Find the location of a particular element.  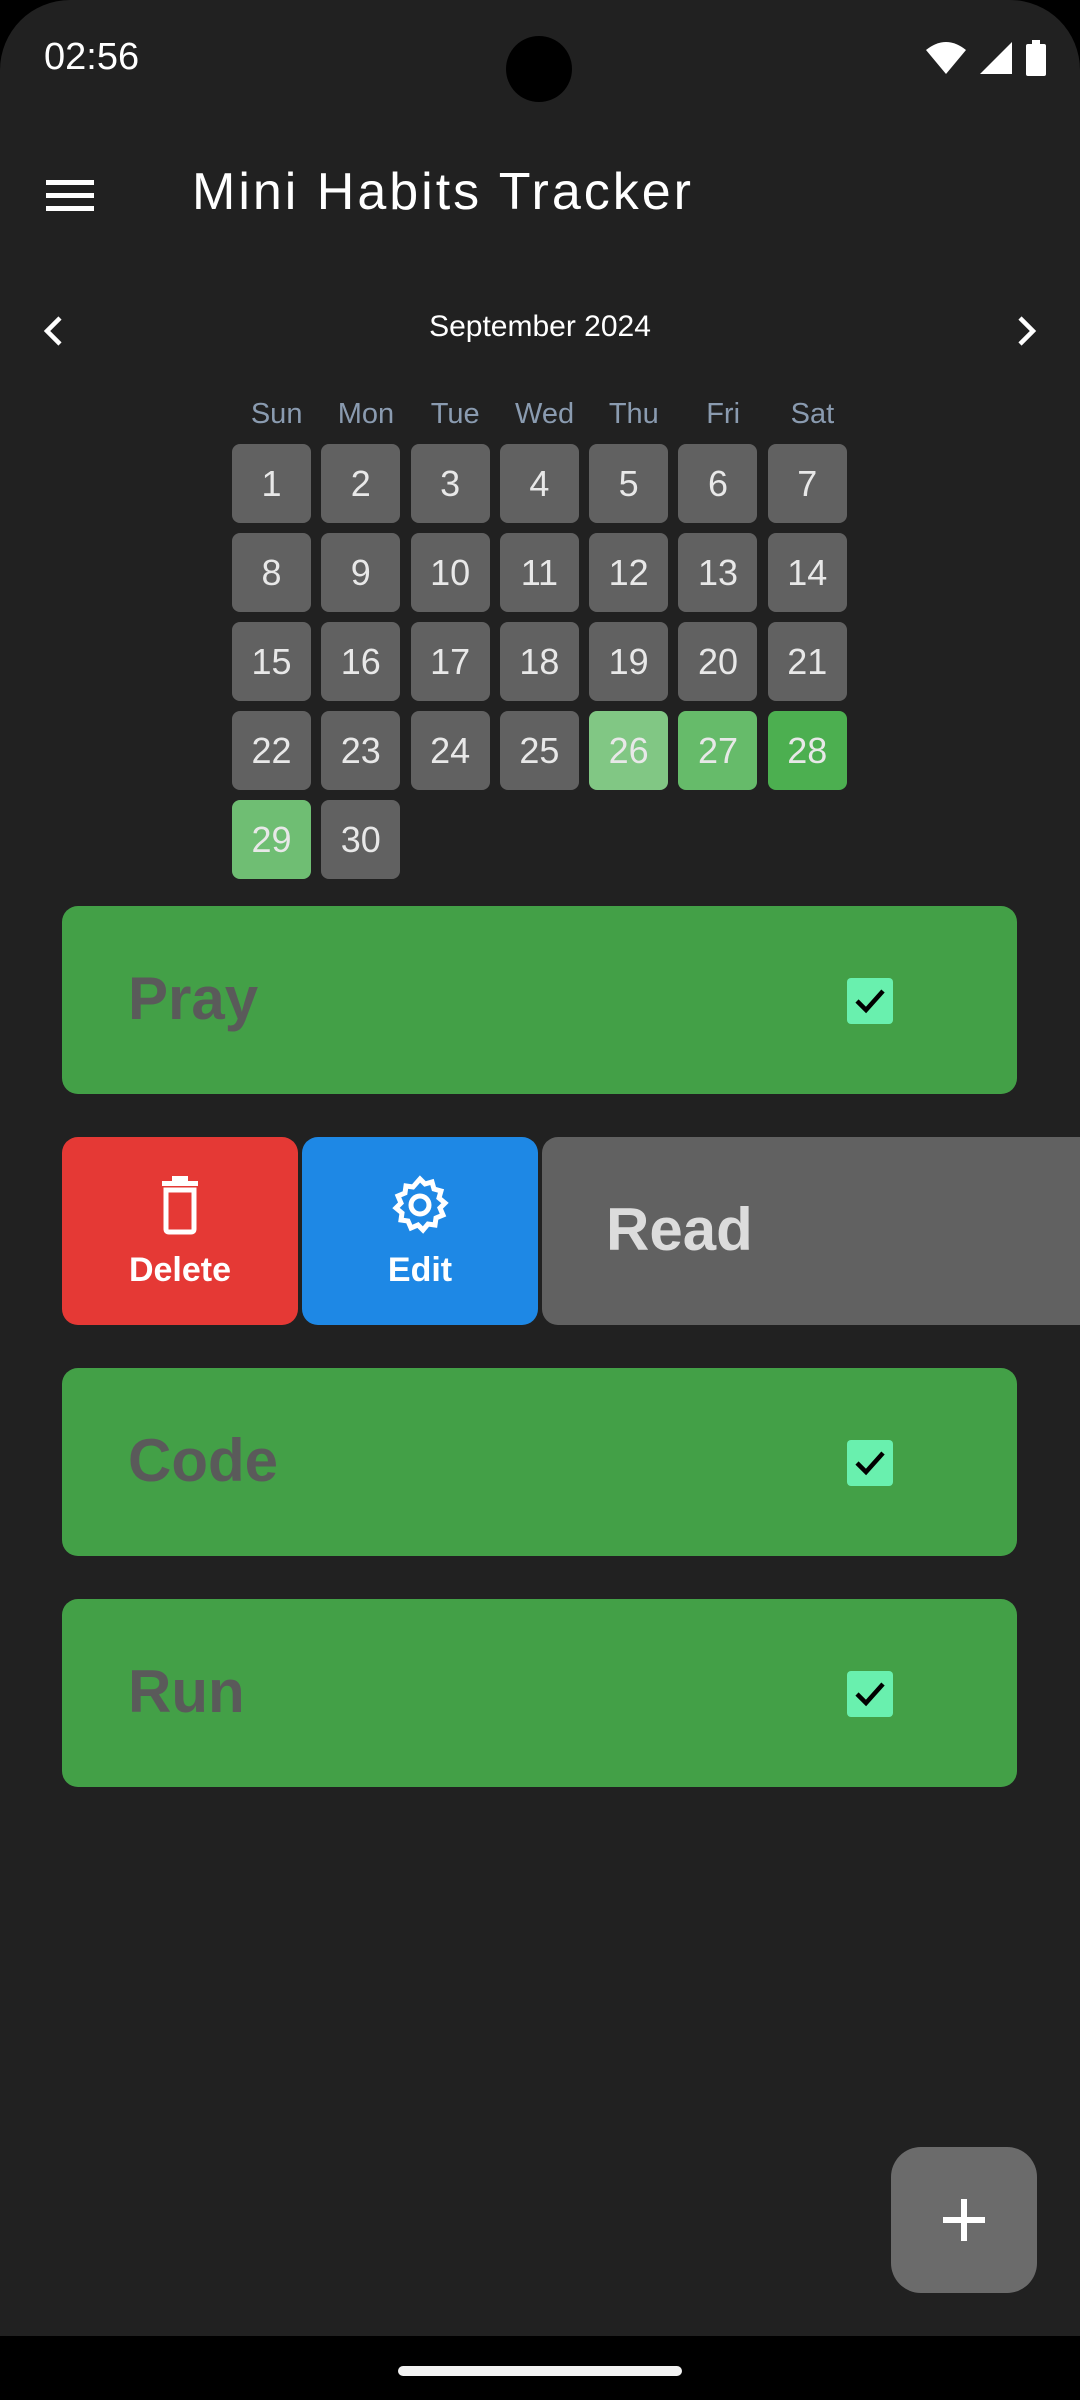

calendar-day: 8 is located at coordinates (271, 572).